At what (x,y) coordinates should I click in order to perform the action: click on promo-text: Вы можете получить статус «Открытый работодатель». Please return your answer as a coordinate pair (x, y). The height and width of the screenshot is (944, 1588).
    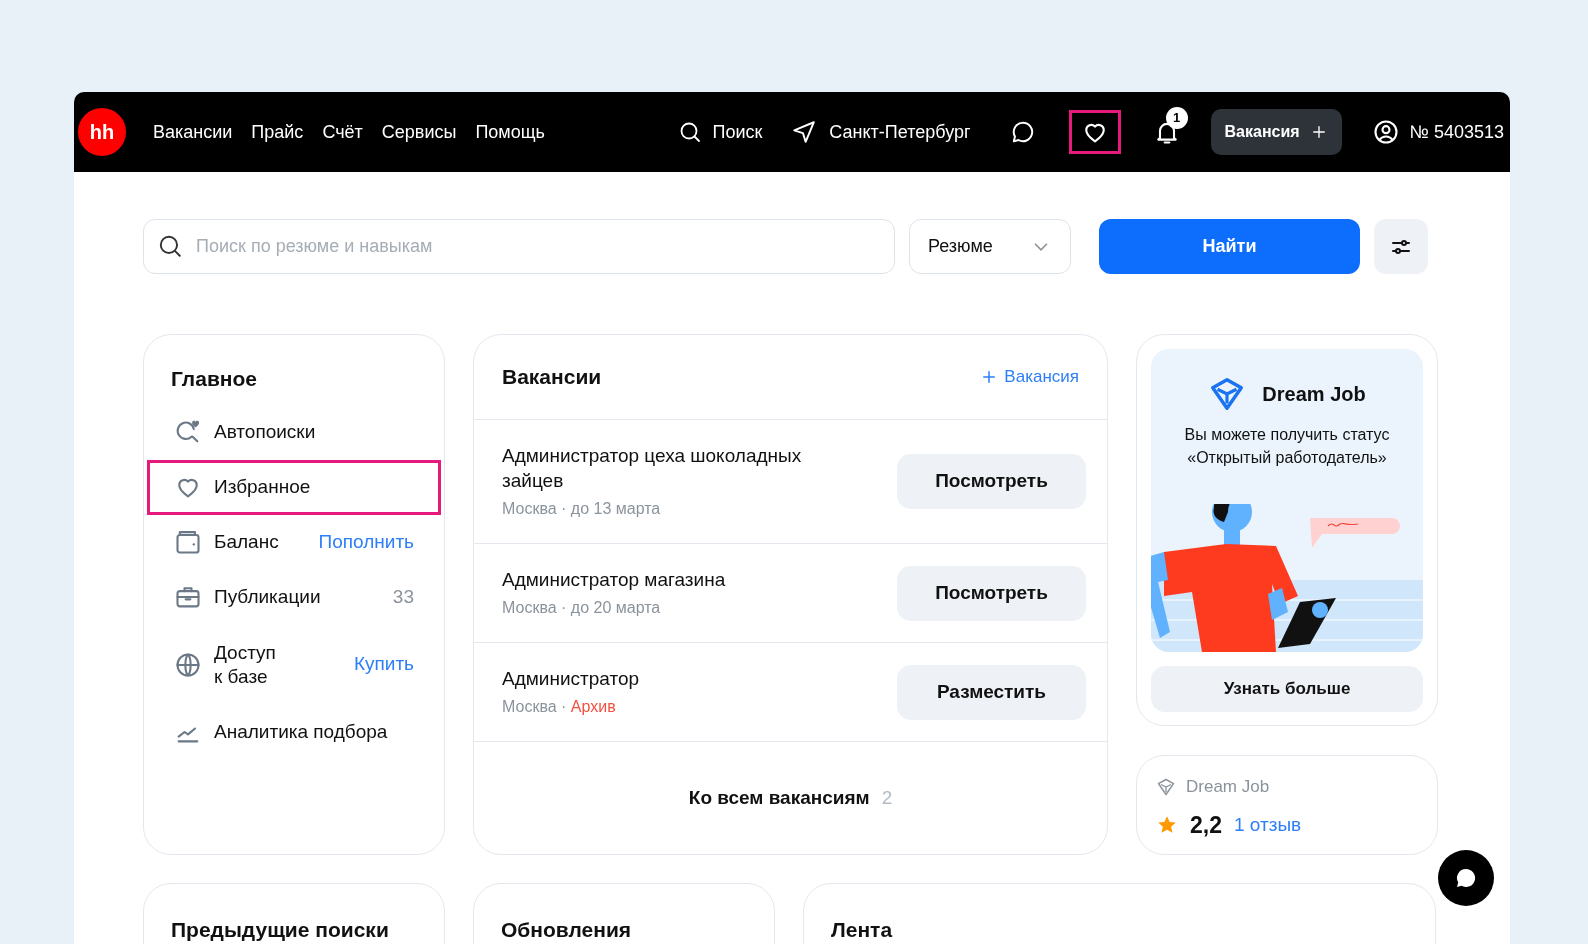
    Looking at the image, I should click on (1287, 446).